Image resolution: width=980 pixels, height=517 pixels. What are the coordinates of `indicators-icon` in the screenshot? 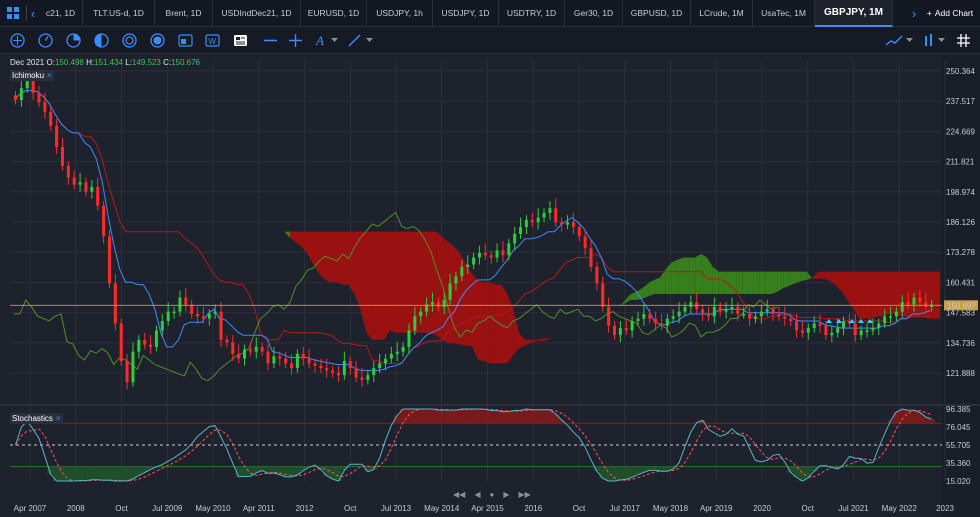 It's located at (929, 40).